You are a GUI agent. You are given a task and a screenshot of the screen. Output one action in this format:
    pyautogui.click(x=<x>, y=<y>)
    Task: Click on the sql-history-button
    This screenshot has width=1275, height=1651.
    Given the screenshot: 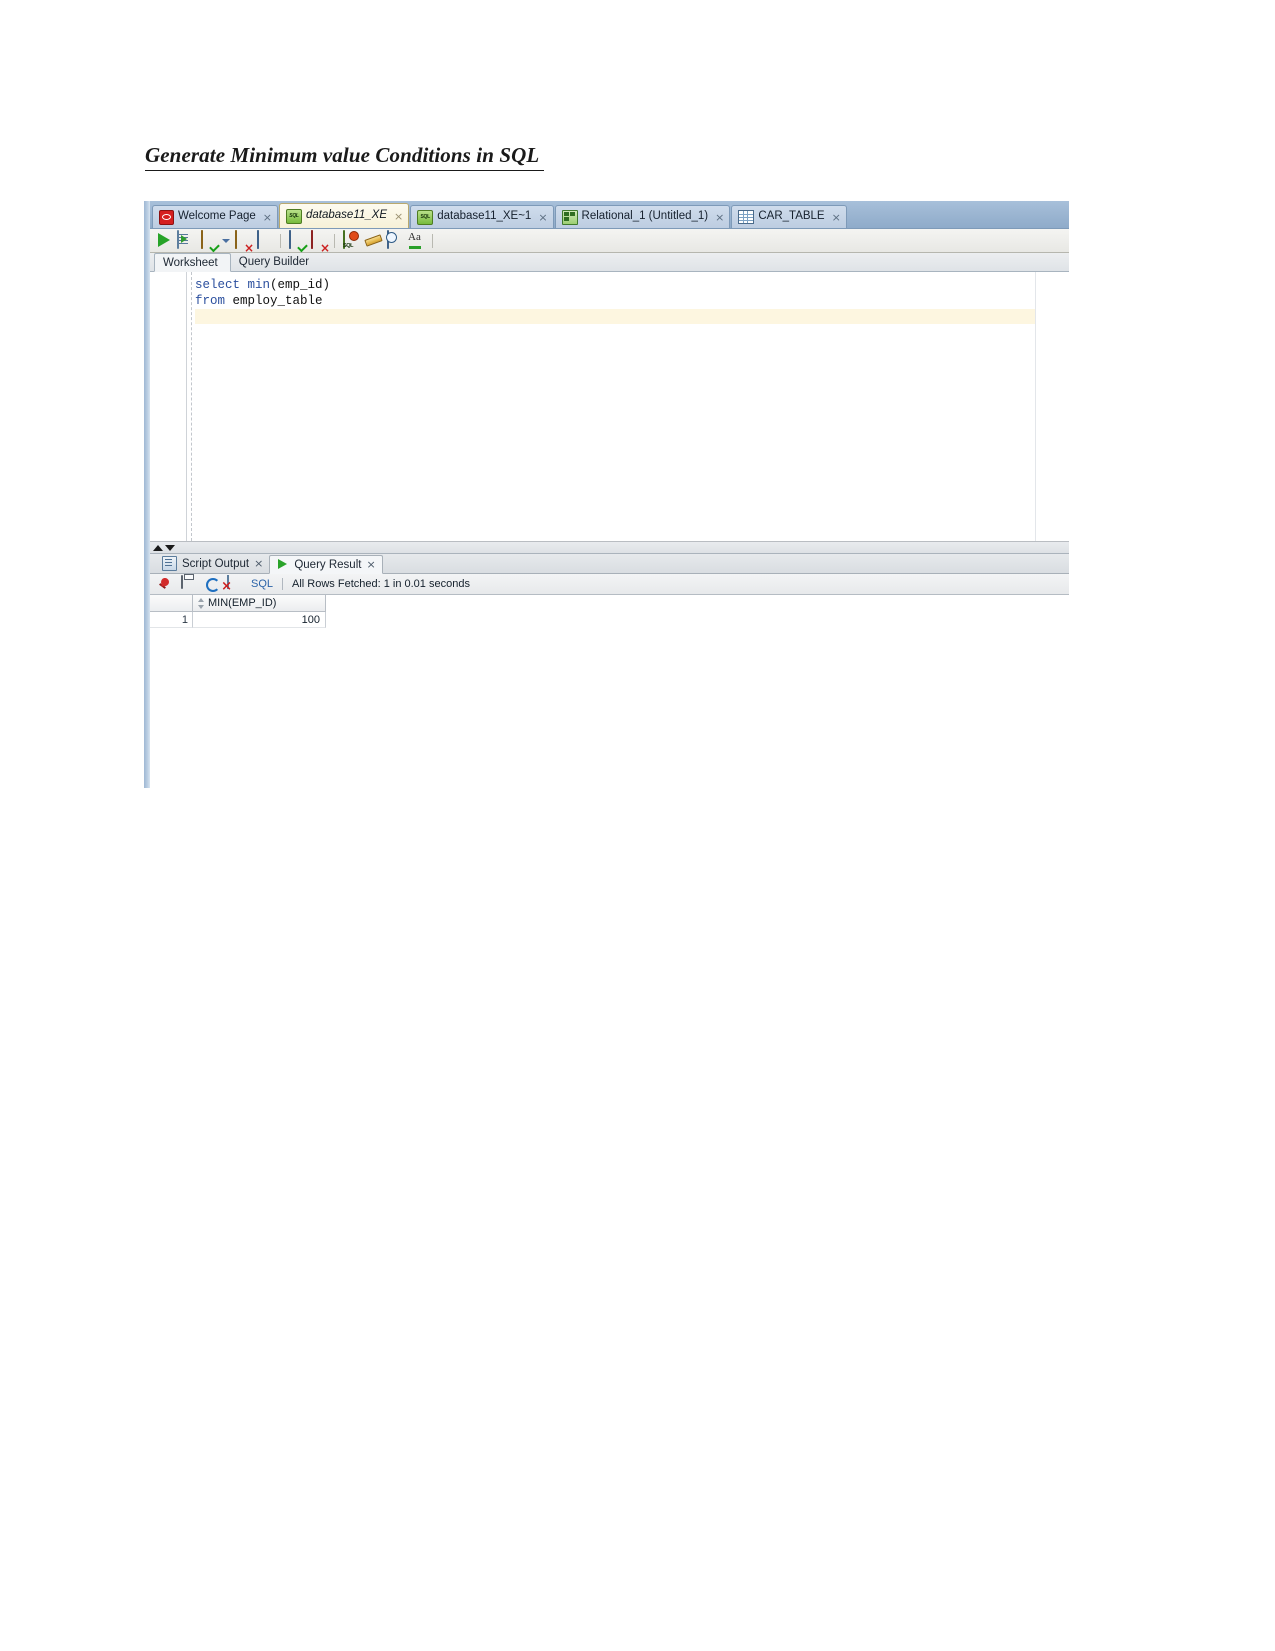 What is the action you would take?
    pyautogui.click(x=350, y=240)
    